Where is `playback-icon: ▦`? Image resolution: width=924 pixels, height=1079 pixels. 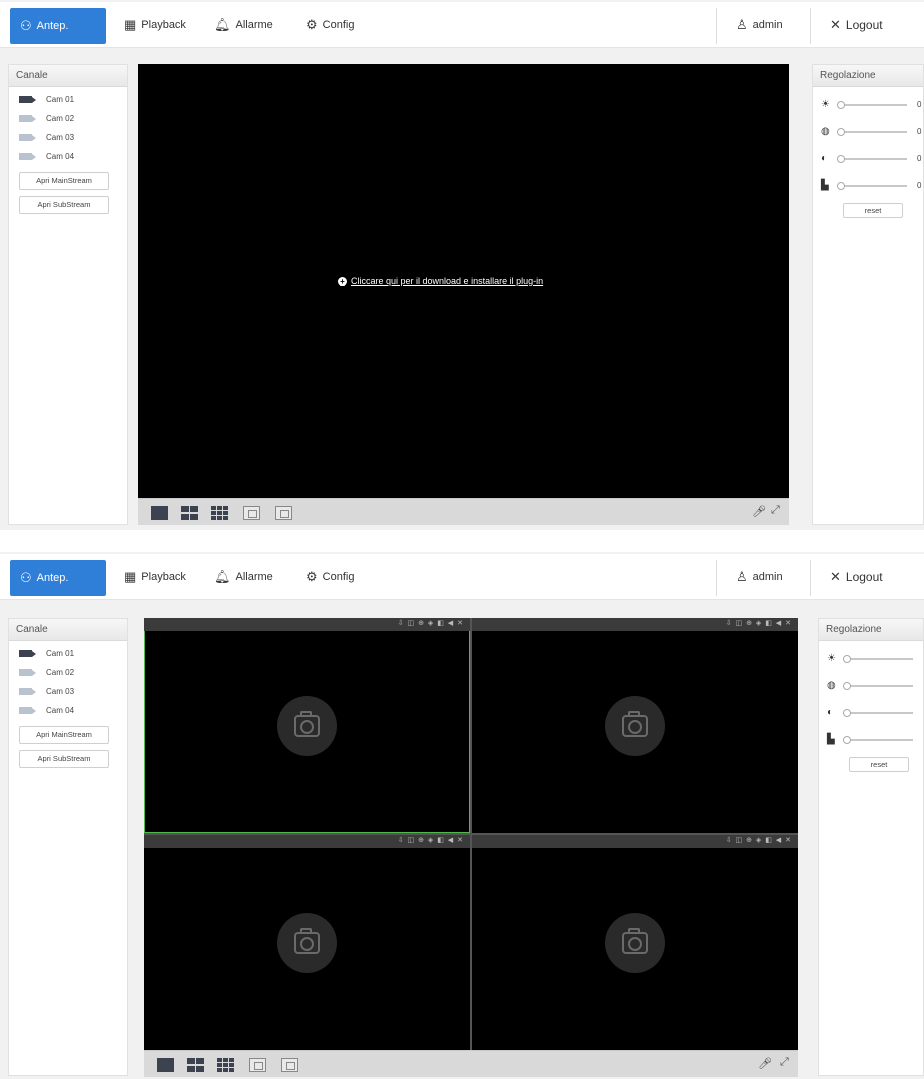 playback-icon: ▦ is located at coordinates (130, 24).